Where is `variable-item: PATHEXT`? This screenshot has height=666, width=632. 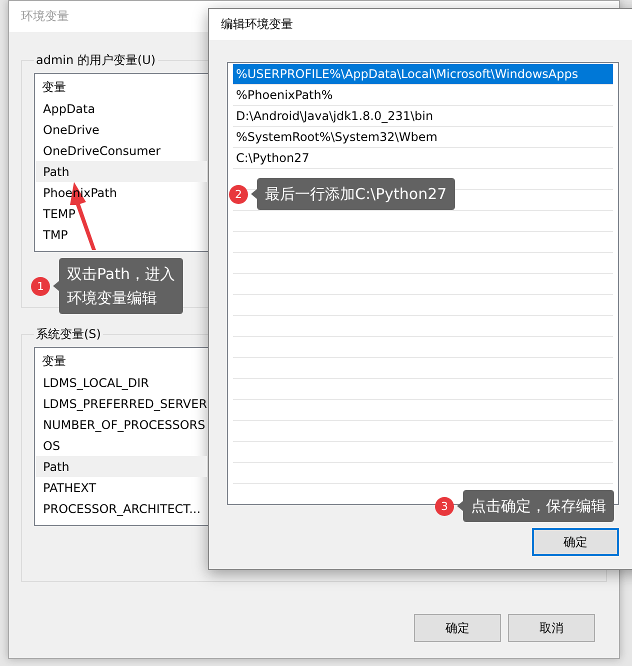
variable-item: PATHEXT is located at coordinates (121, 487).